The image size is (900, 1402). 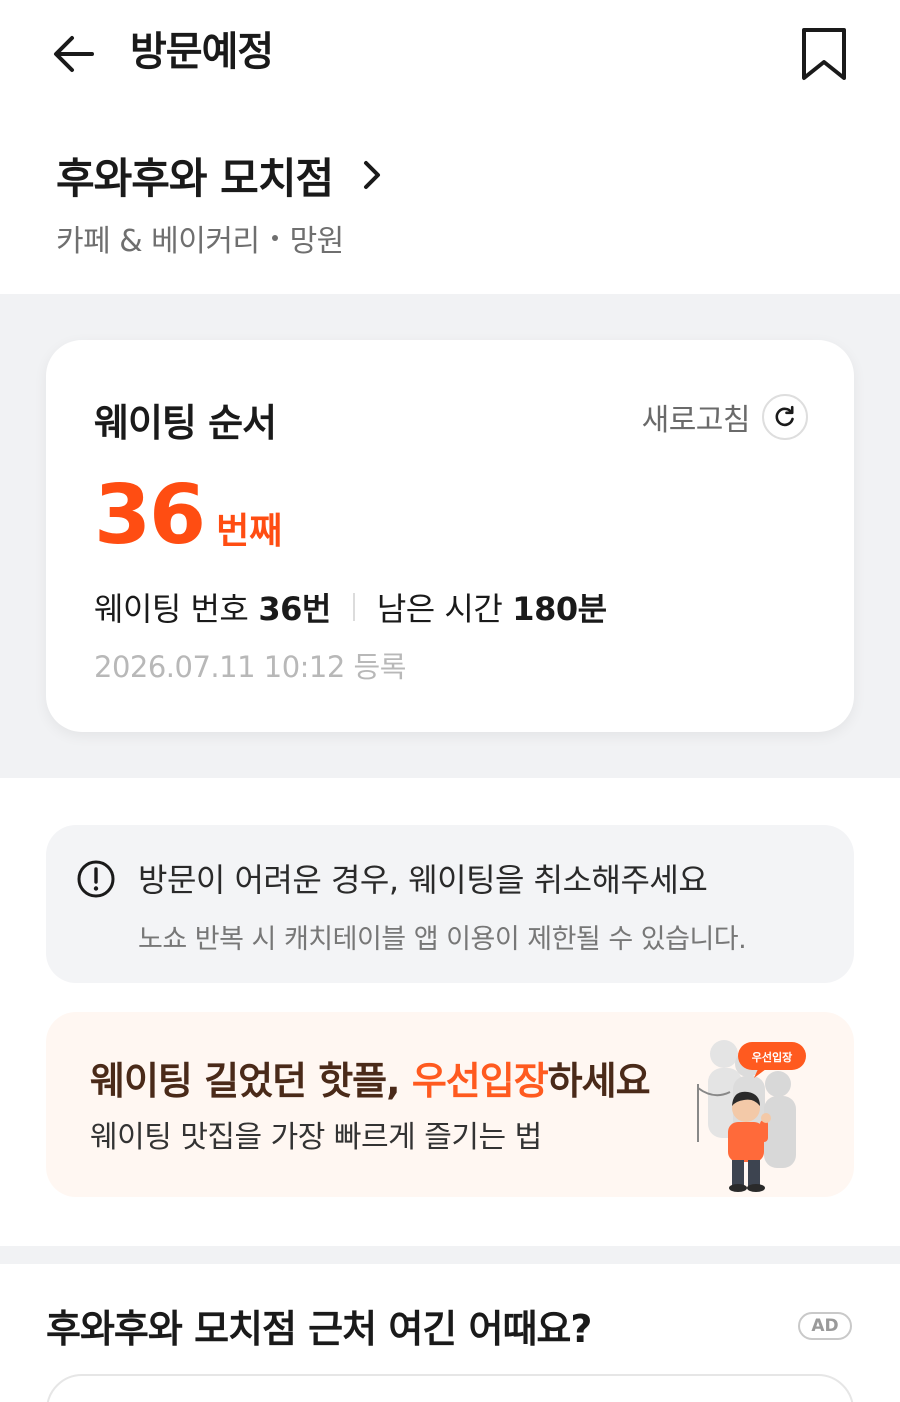 I want to click on promo-title-highlight: 우선입장, so click(x=480, y=1081).